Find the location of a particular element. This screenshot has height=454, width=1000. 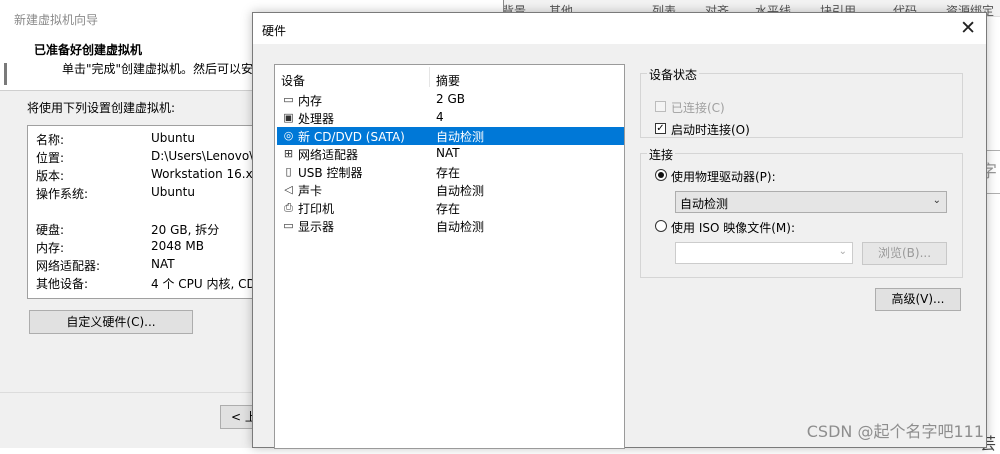

printer-icon: ⎙ is located at coordinates (288, 207).